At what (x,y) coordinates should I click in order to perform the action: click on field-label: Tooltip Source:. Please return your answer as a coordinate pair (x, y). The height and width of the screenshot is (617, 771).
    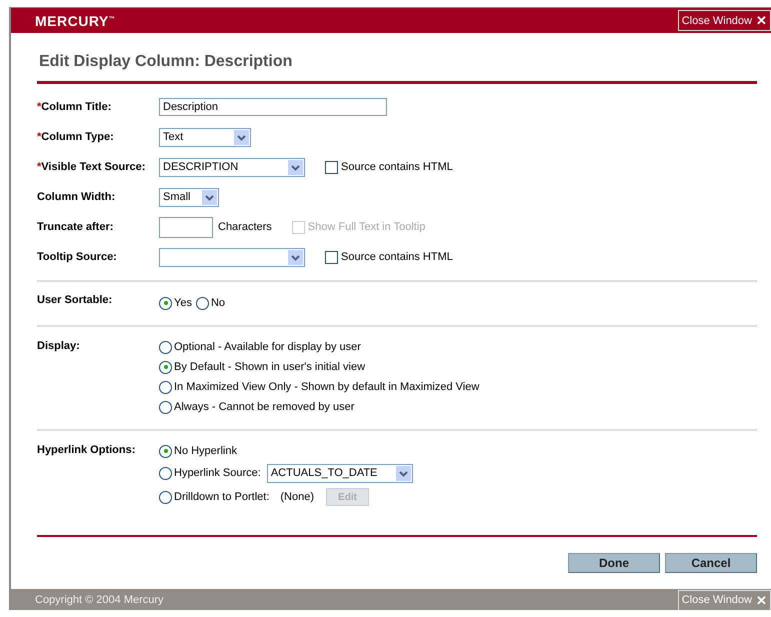
    Looking at the image, I should click on (77, 257).